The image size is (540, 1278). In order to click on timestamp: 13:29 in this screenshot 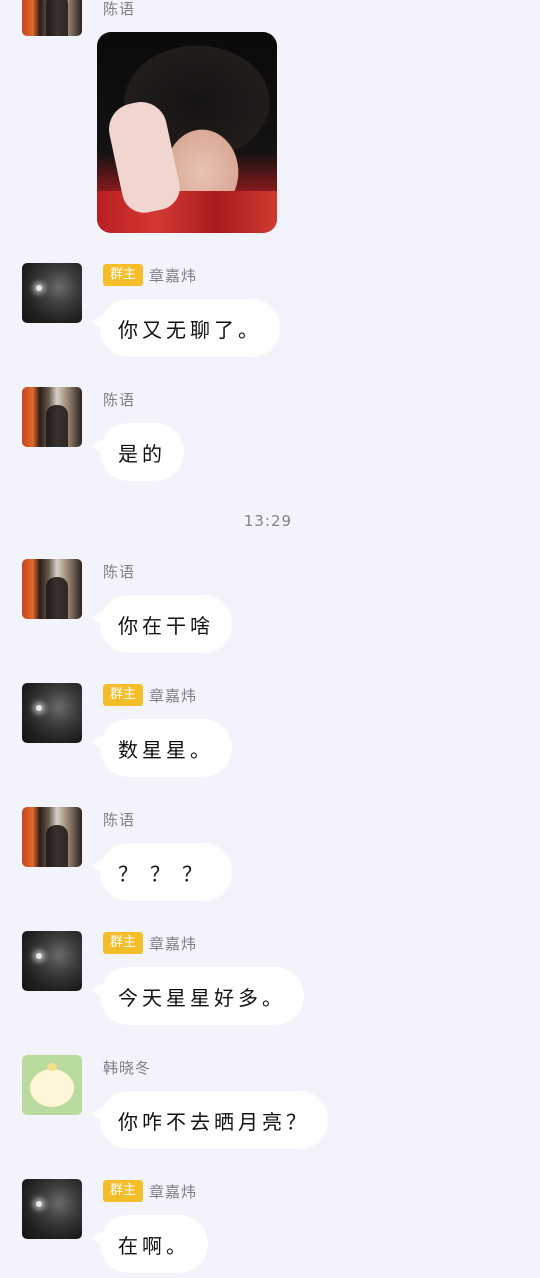, I will do `click(268, 521)`.